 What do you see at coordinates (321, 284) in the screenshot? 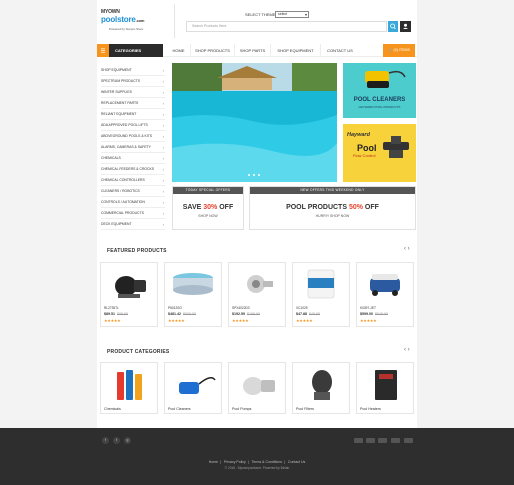
I see `chemical-bucket-image` at bounding box center [321, 284].